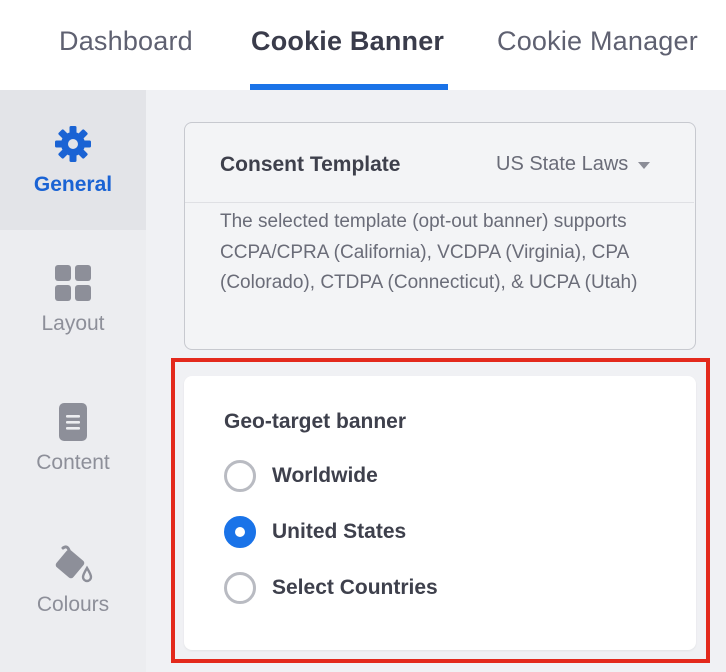 The height and width of the screenshot is (672, 726). I want to click on tab-dashboard: Dashboard, so click(126, 41).